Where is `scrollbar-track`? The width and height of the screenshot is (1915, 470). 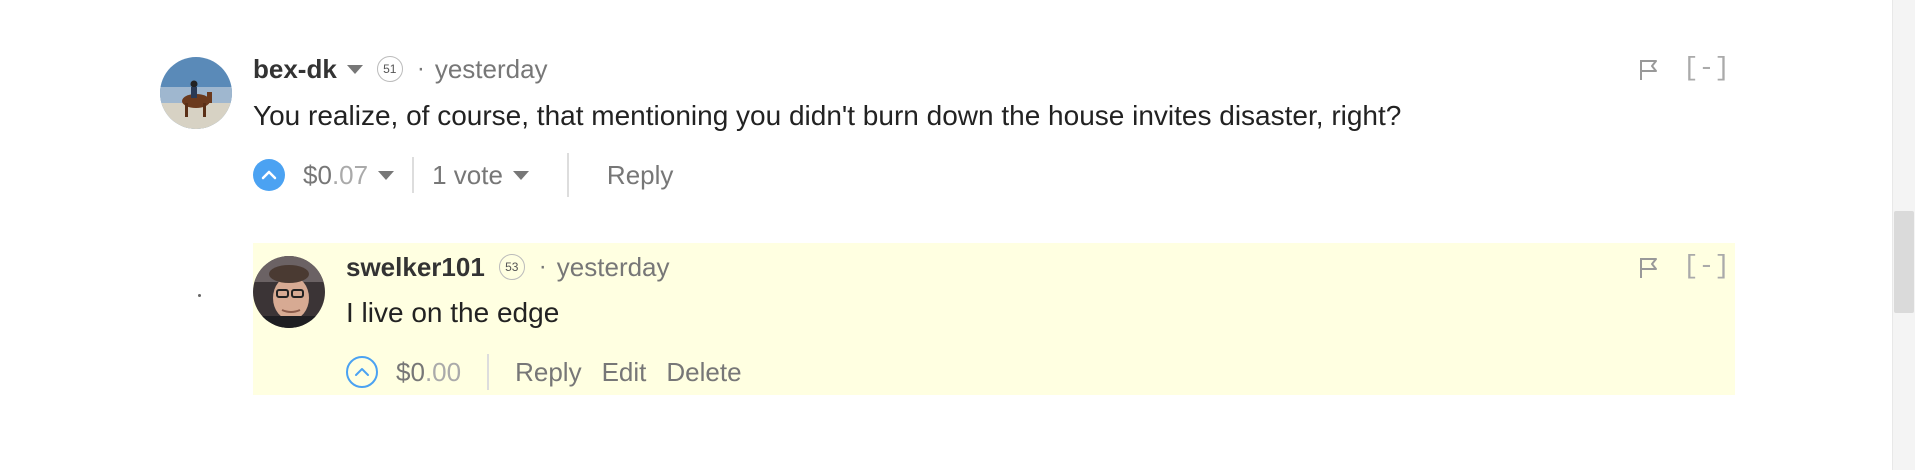 scrollbar-track is located at coordinates (1903, 235).